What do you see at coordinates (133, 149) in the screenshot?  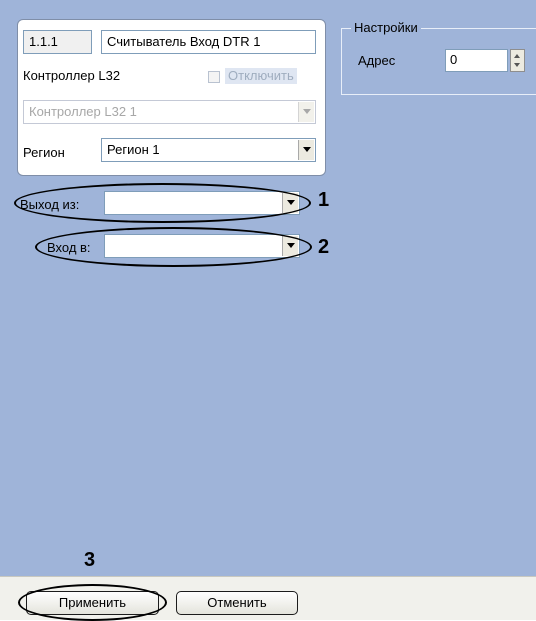 I see `region-select-value: Регион 1` at bounding box center [133, 149].